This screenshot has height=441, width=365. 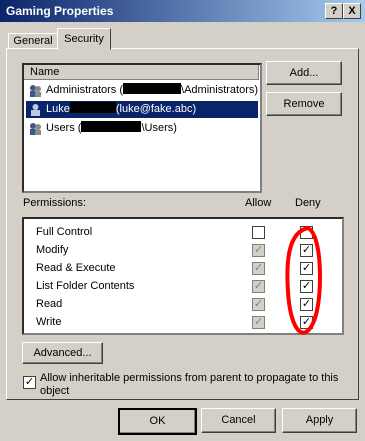 I want to click on permission-row-full-control: Full Control, so click(x=183, y=232).